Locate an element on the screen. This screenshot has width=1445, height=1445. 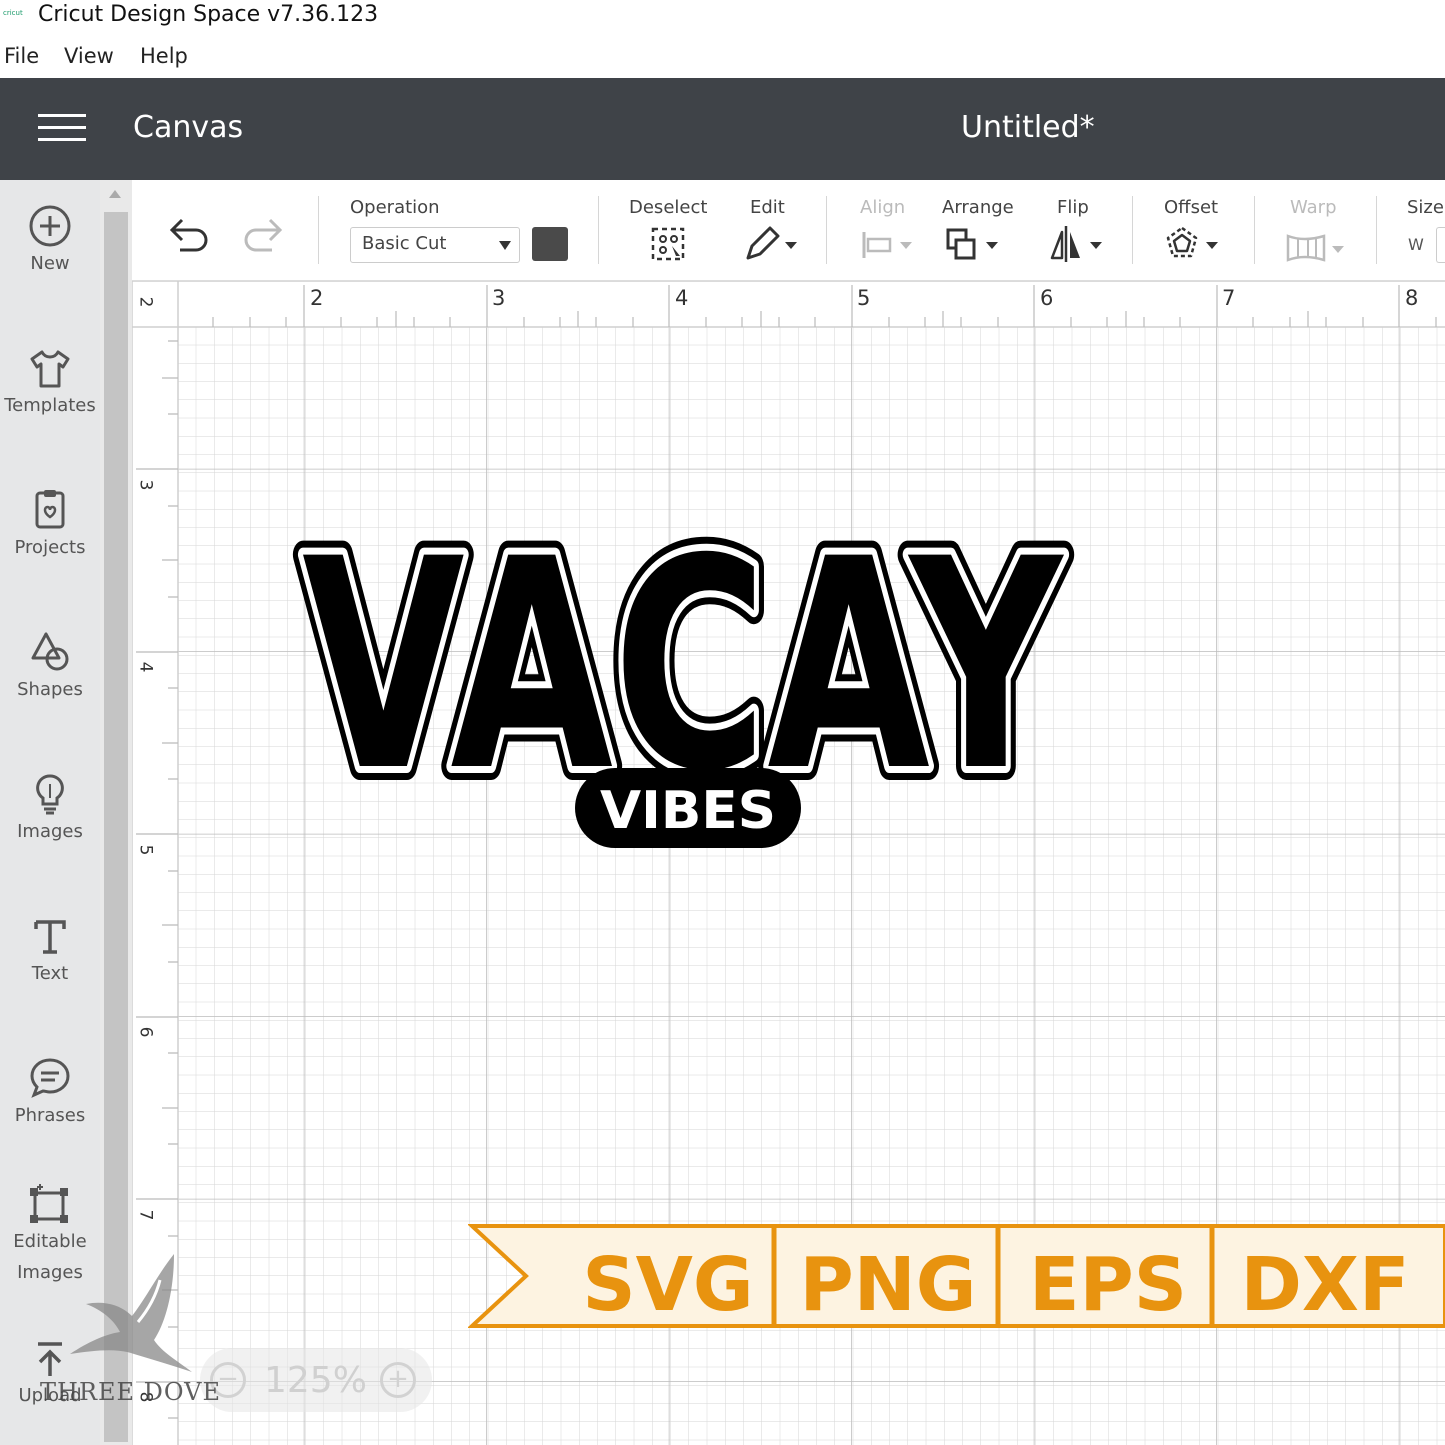
tshirt-icon is located at coordinates (50, 369).